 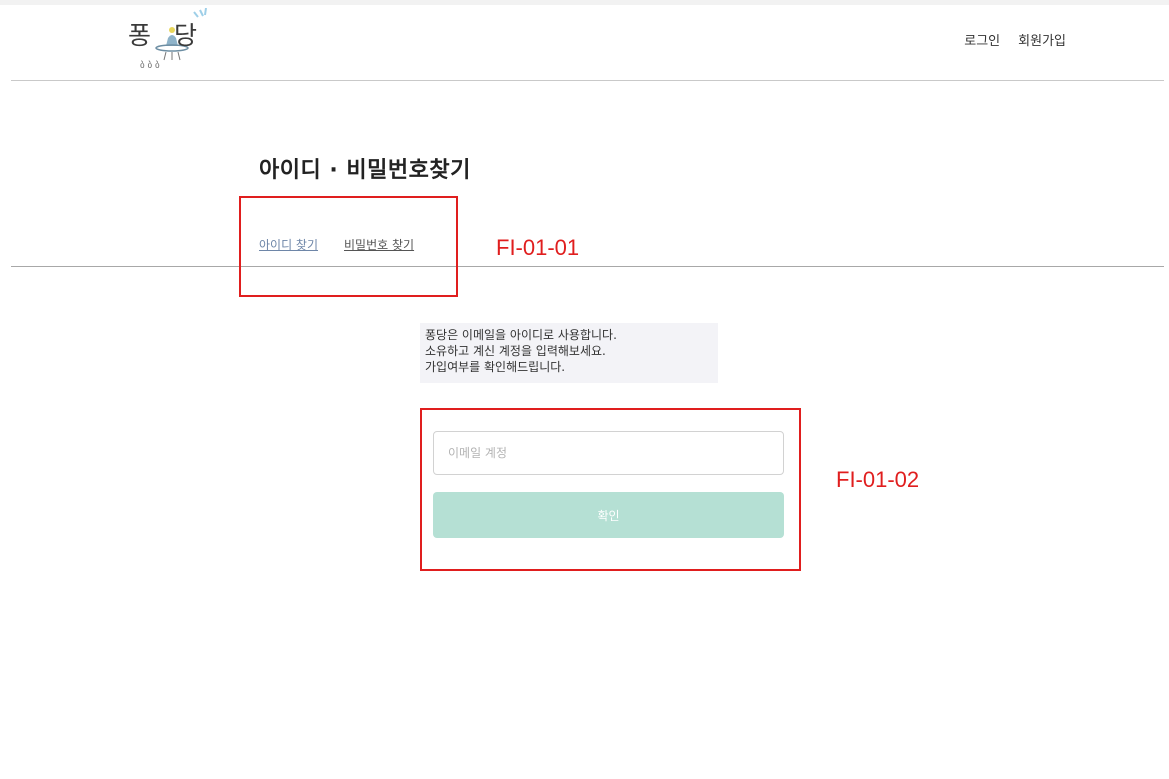 I want to click on logo-text-2: 당, so click(x=185, y=35).